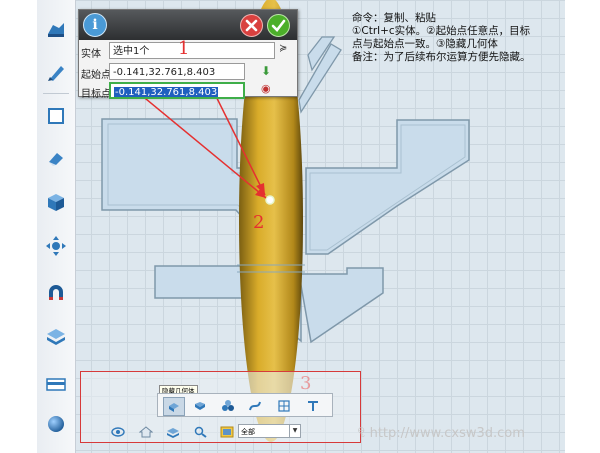 Image resolution: width=600 pixels, height=453 pixels. Describe the element at coordinates (447, 433) in the screenshot. I see `watermark-text: http://www.cxsw3d.com` at that location.